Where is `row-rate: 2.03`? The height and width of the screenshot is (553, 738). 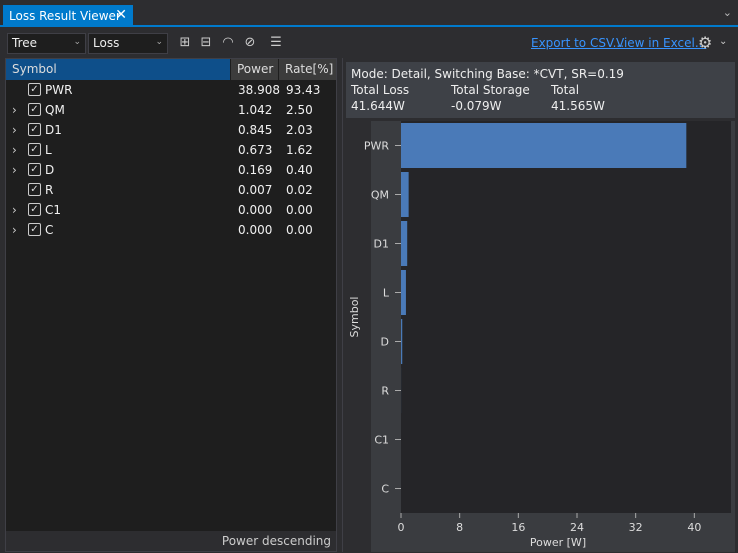 row-rate: 2.03 is located at coordinates (299, 130).